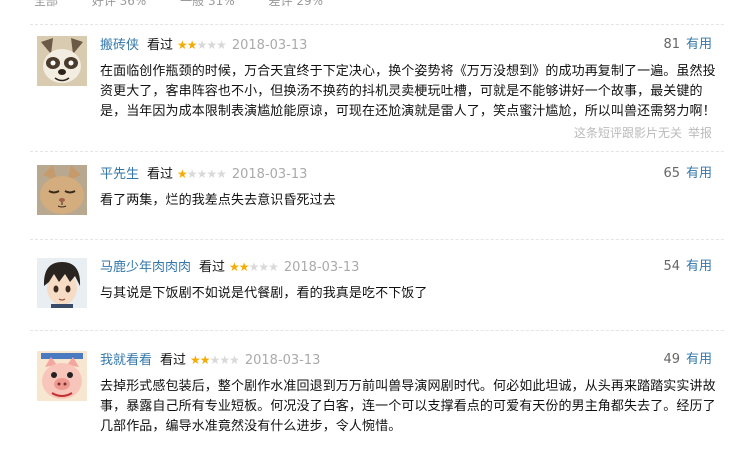 The height and width of the screenshot is (451, 732). Describe the element at coordinates (145, 267) in the screenshot. I see `username-link: 马鹿少年肉肉肉` at that location.